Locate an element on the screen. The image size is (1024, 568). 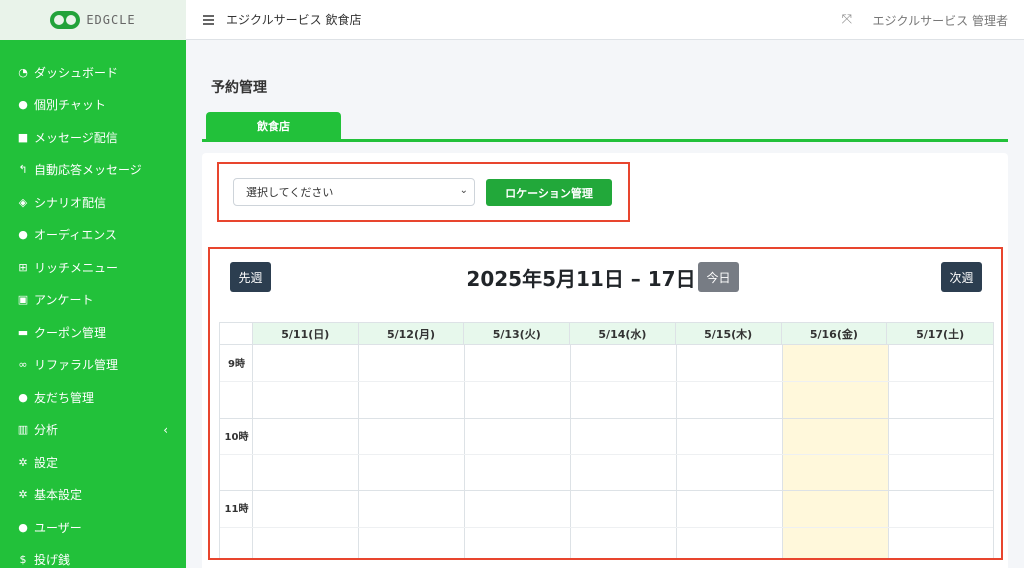
sidebar-item-chat: ● 個別チャット is located at coordinates (93, 105).